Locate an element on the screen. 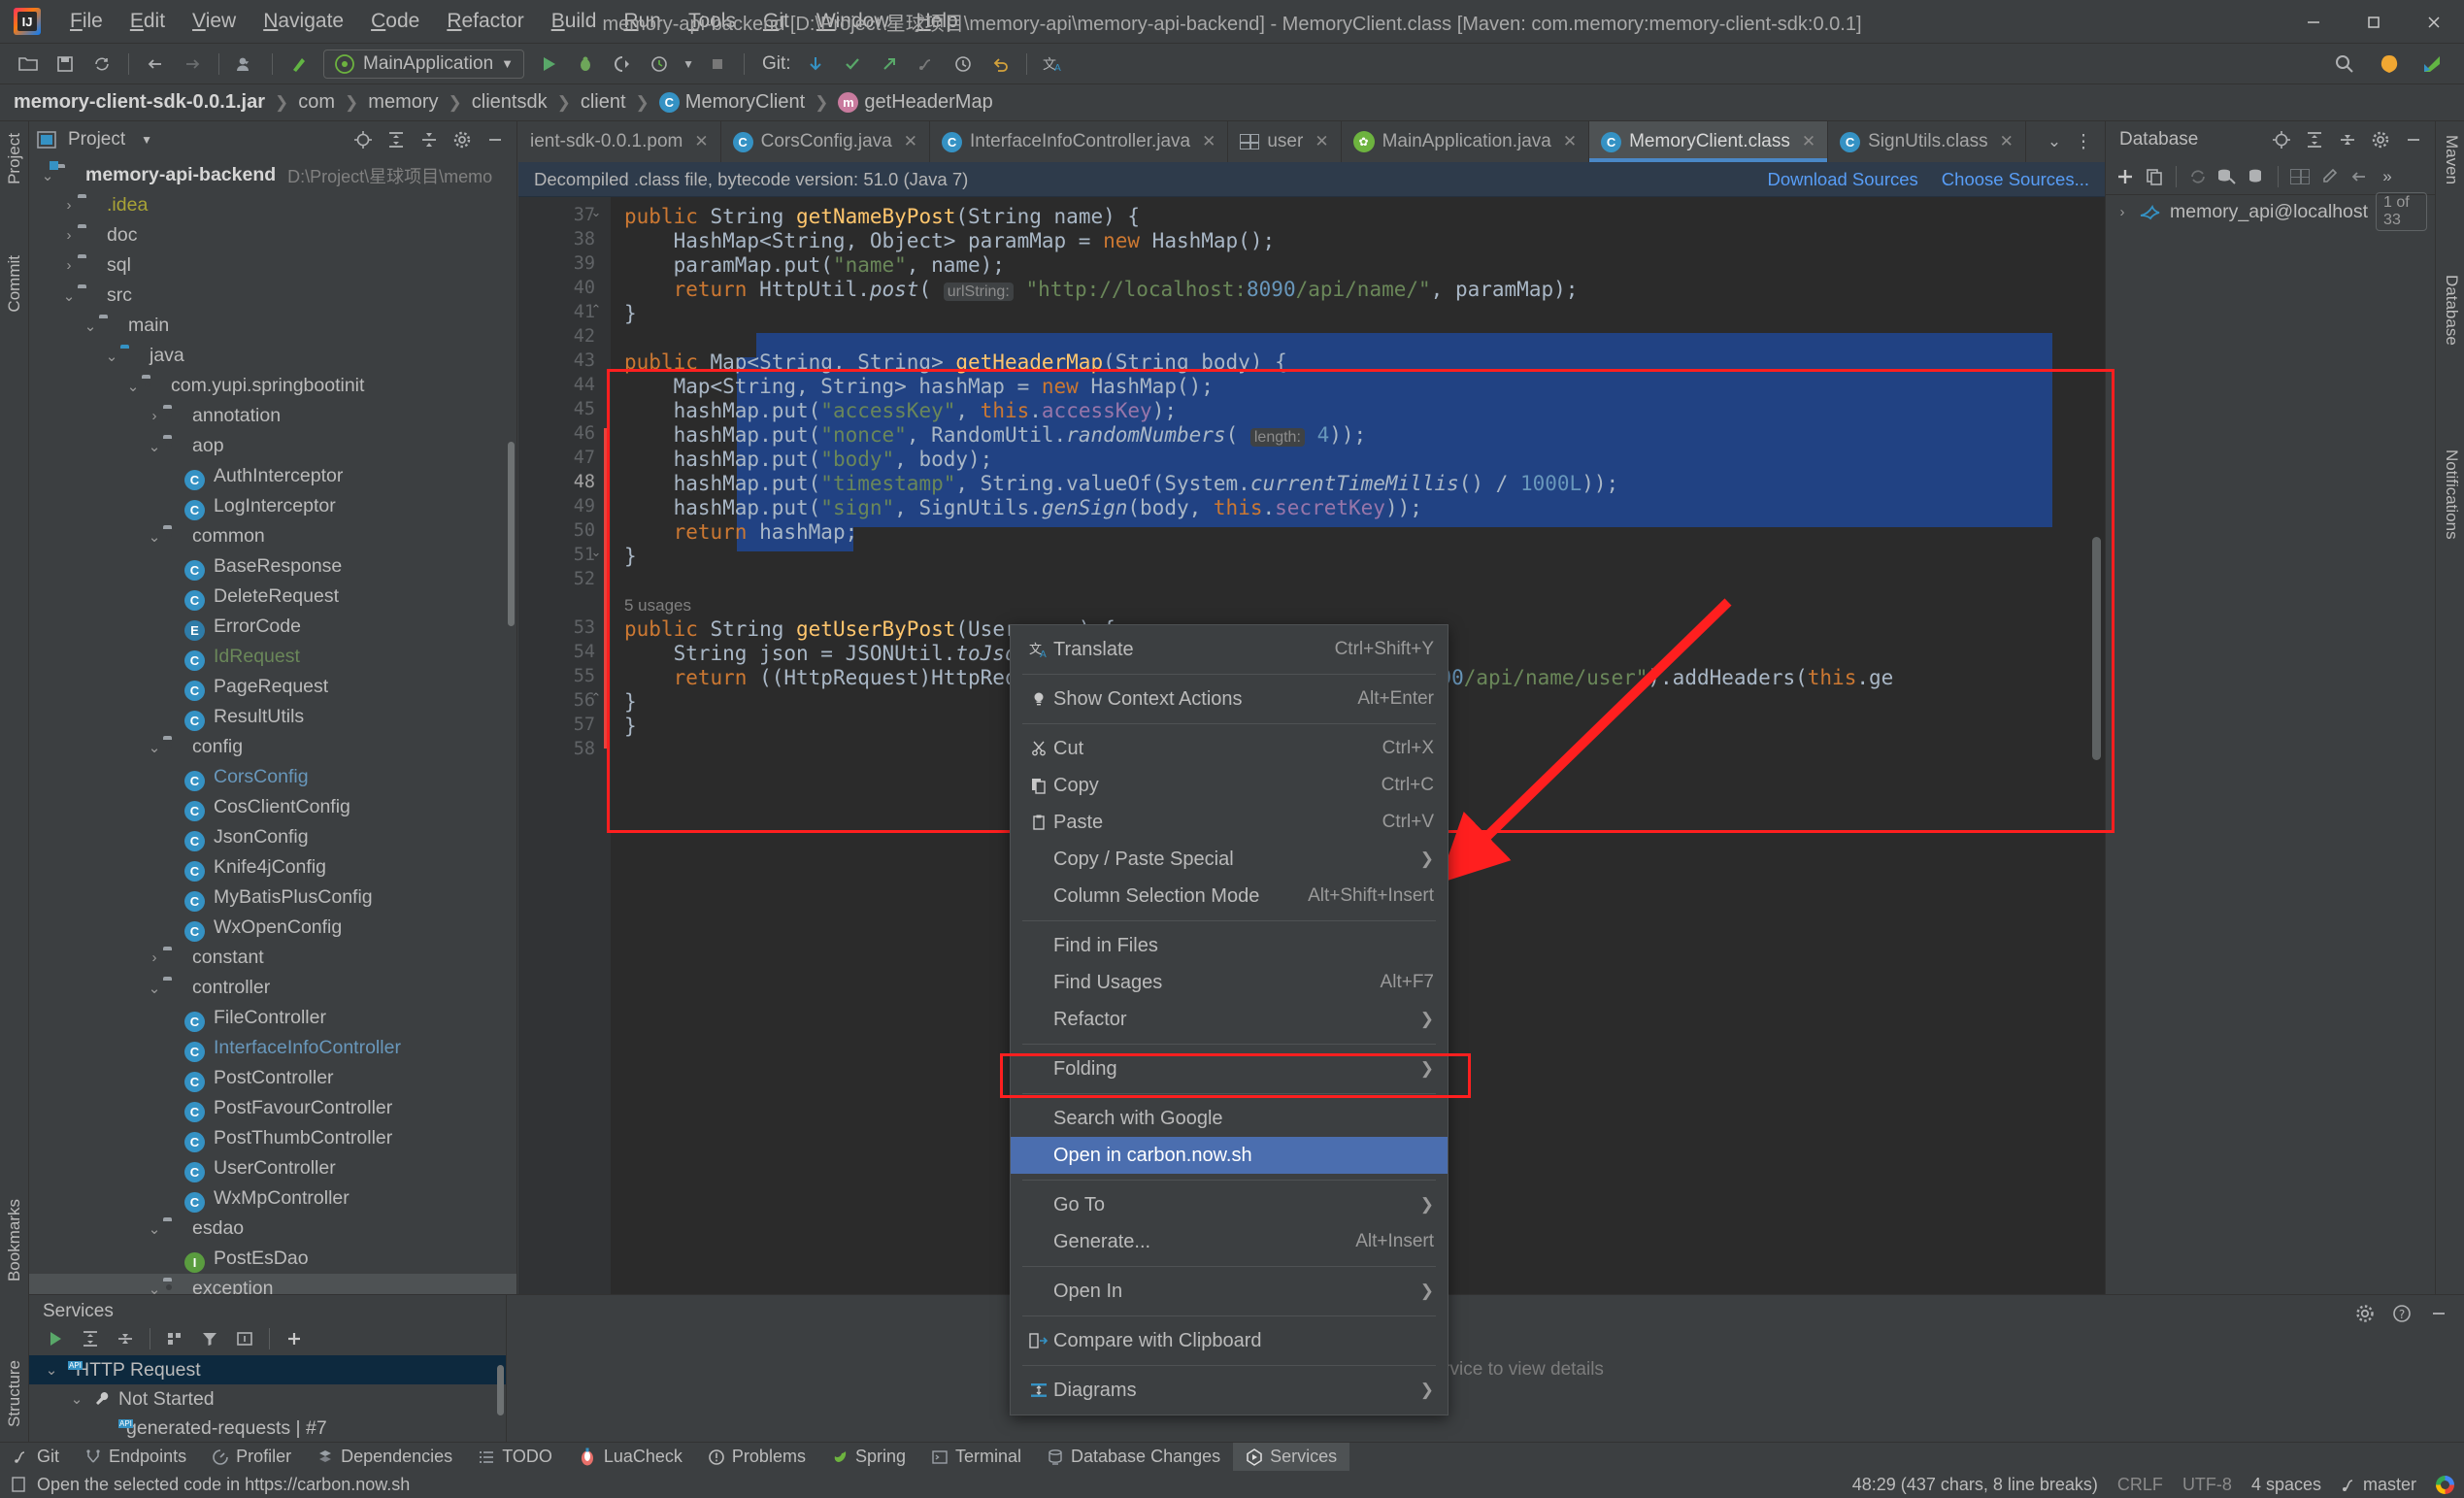  editor-tab-memoryclient-class: C MemoryClient.class ✕ is located at coordinates (1709, 141).